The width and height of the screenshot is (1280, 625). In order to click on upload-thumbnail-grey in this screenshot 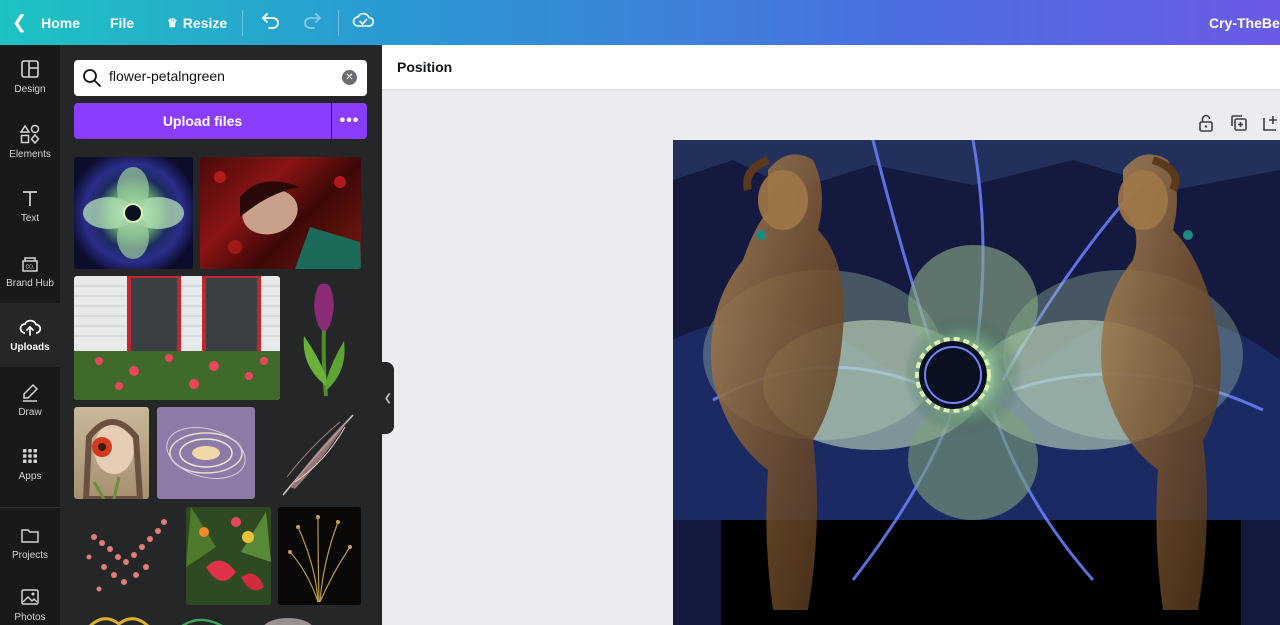, I will do `click(288, 618)`.